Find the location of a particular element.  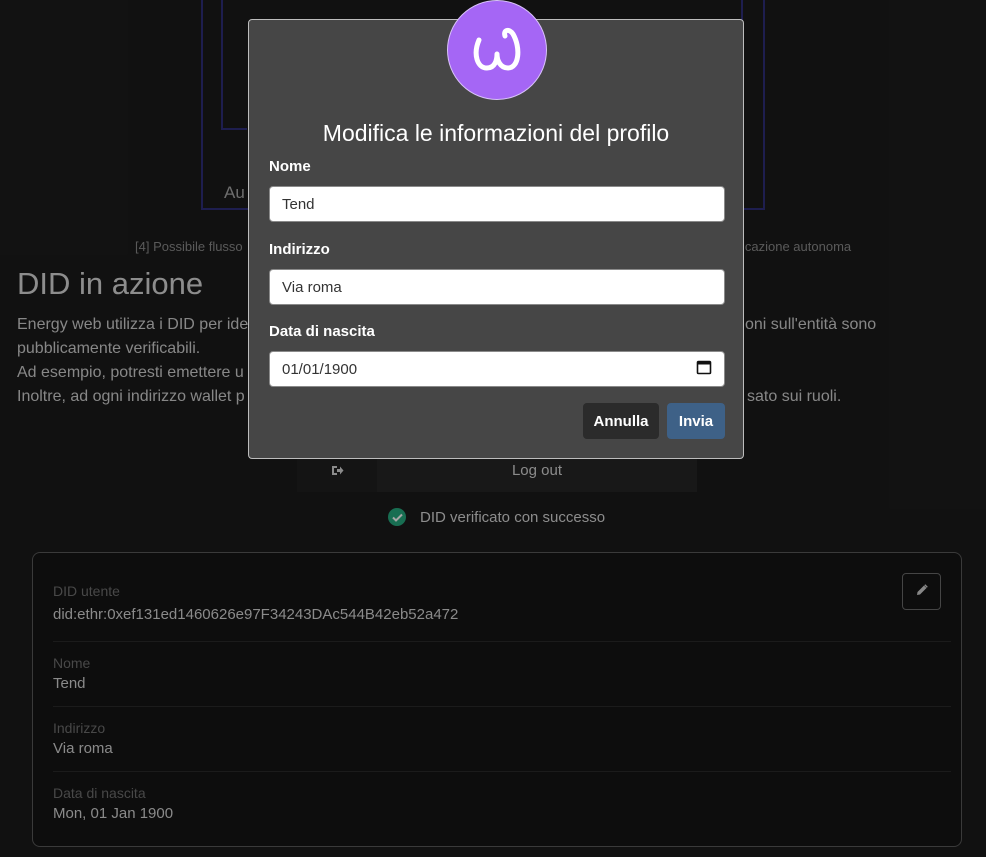

submit-button: Invia is located at coordinates (696, 421).